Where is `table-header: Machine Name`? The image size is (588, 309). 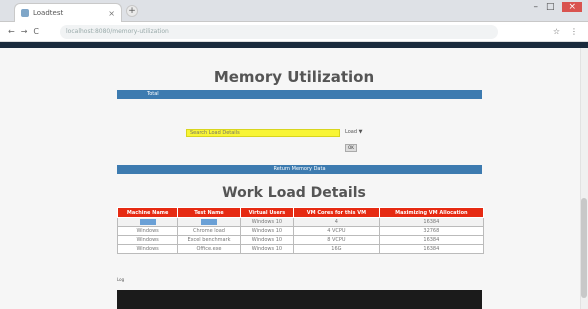 table-header: Machine Name is located at coordinates (147, 212).